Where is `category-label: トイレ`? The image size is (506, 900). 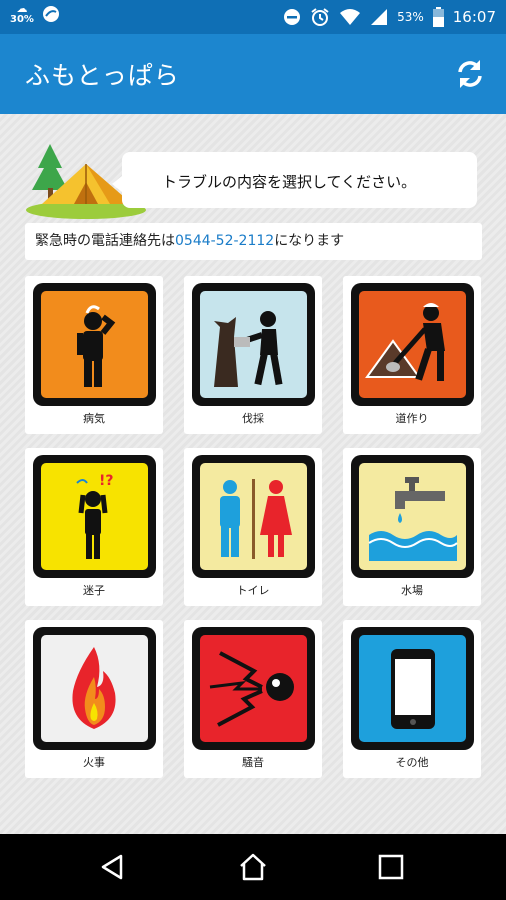 category-label: トイレ is located at coordinates (253, 590).